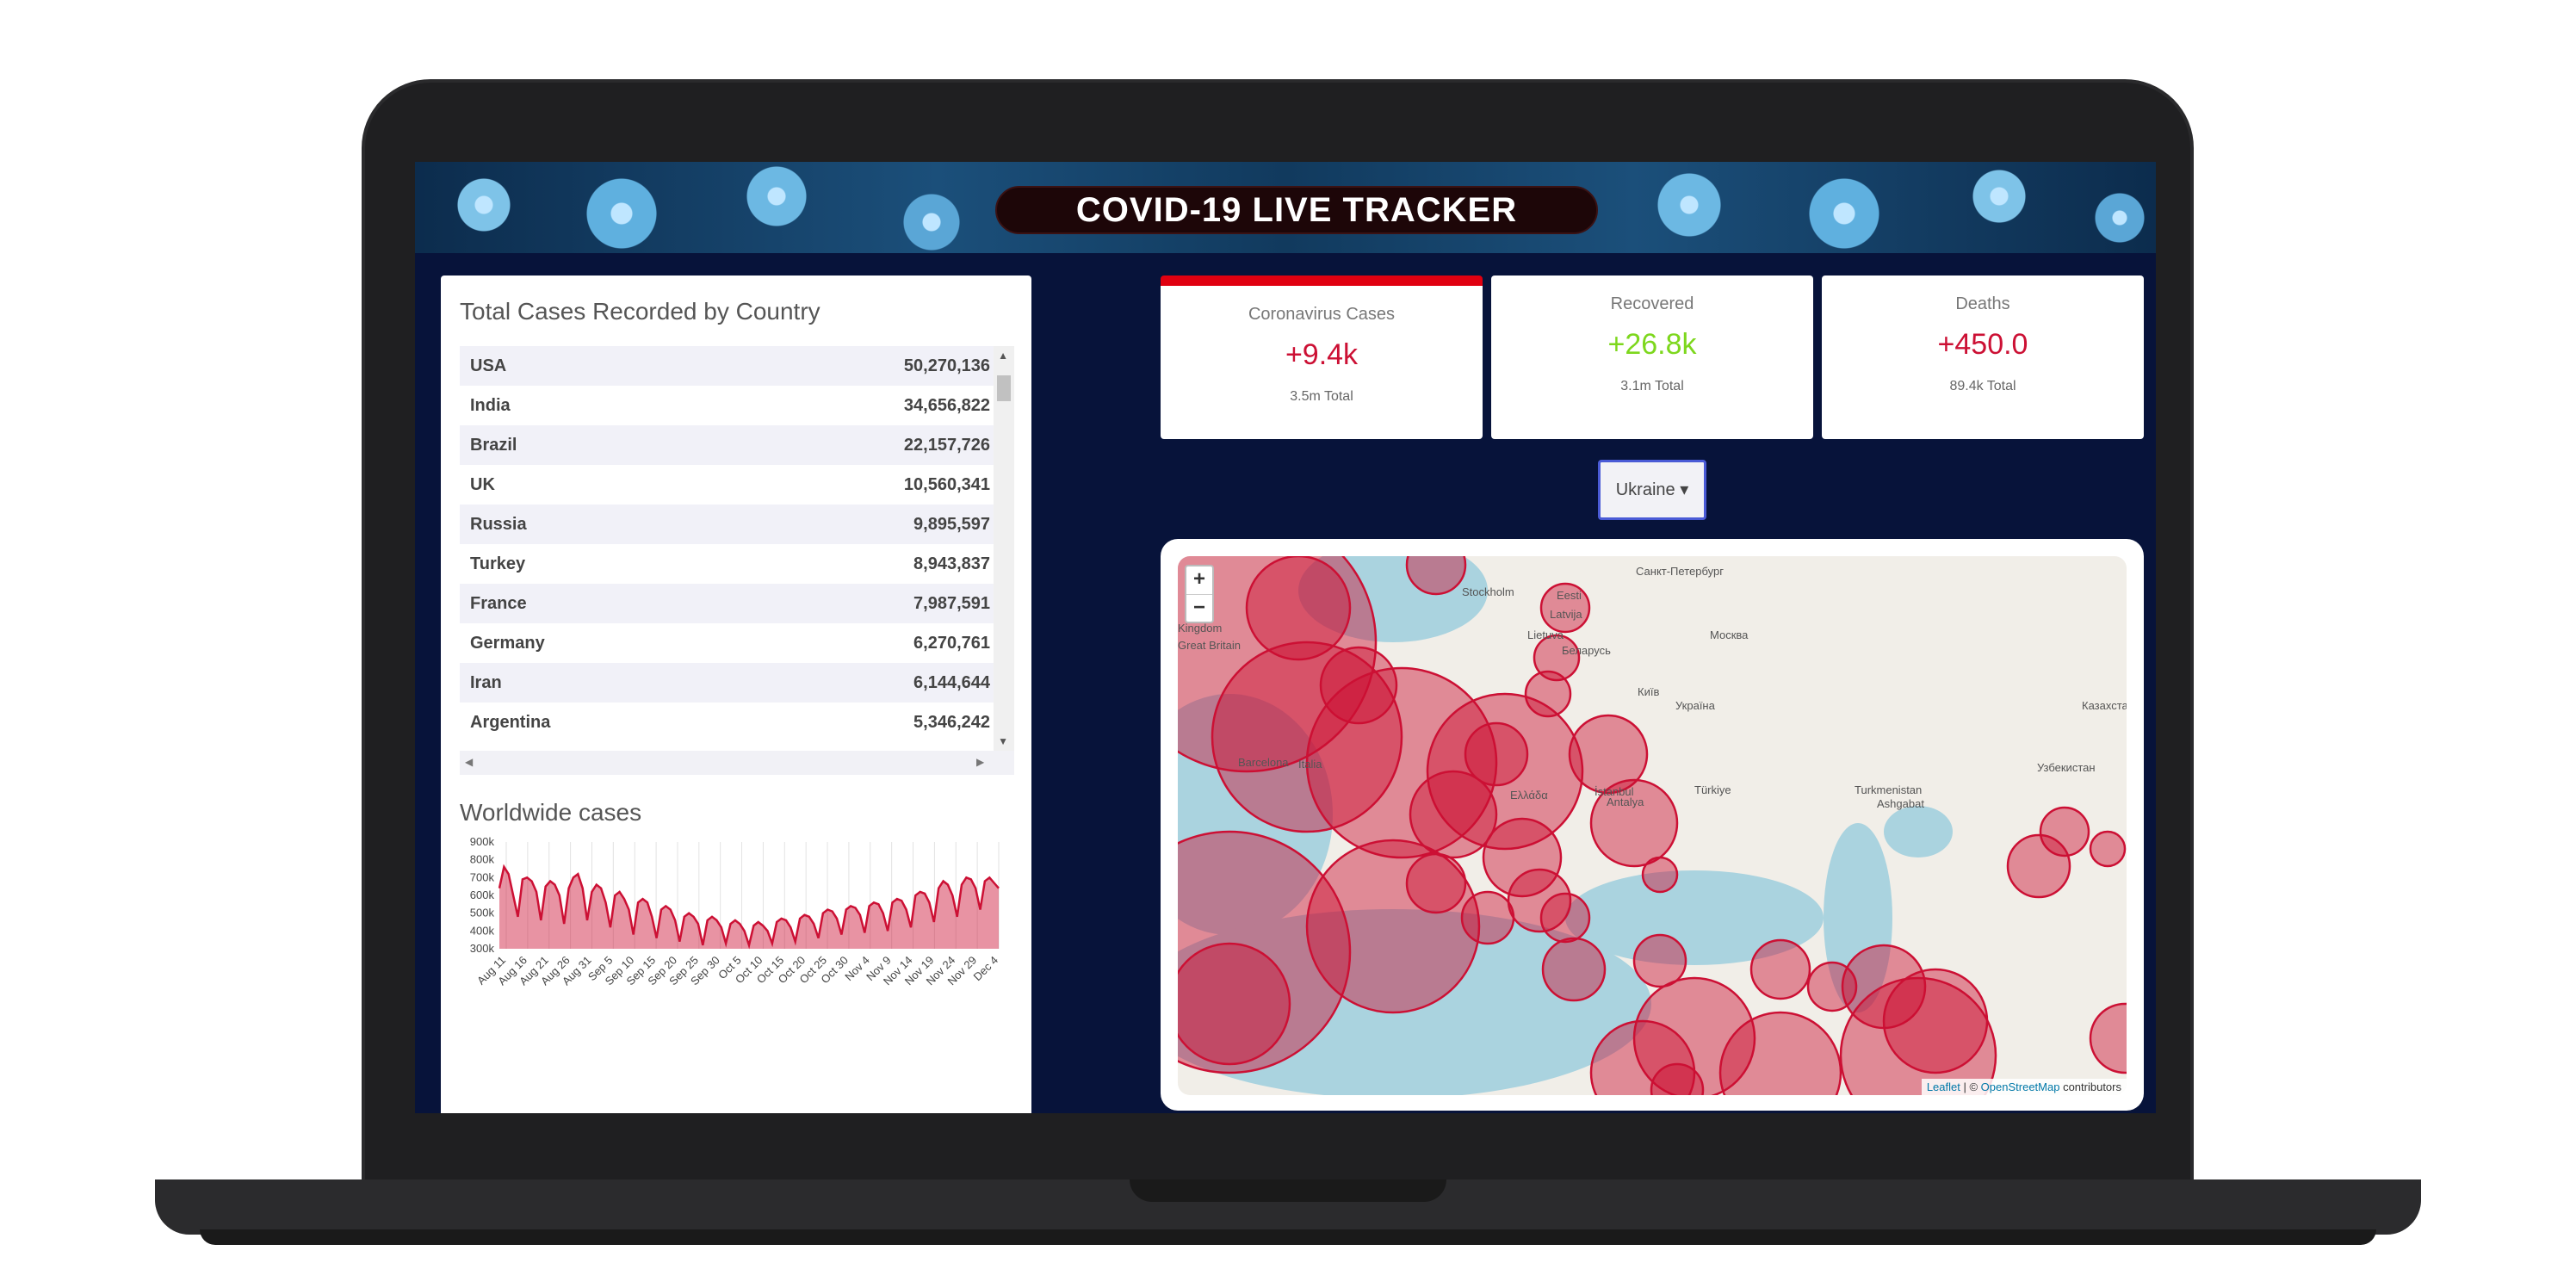 The image size is (2576, 1263). What do you see at coordinates (985, 969) in the screenshot?
I see `x-tick-label: Dec 4` at bounding box center [985, 969].